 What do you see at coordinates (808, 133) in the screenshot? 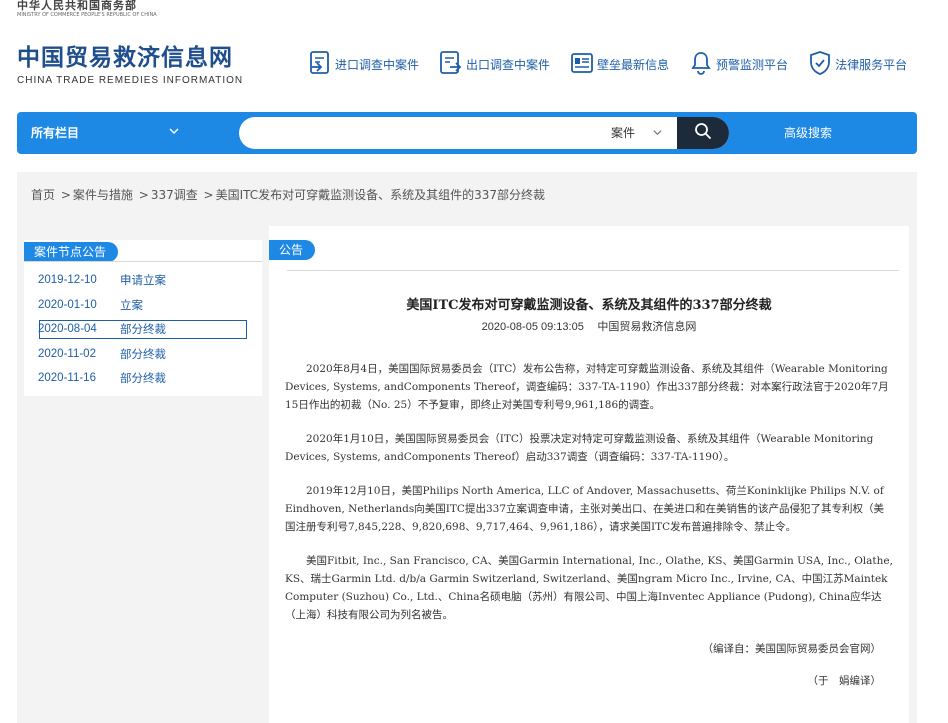
I see `advanced-search-link: 高级搜索` at bounding box center [808, 133].